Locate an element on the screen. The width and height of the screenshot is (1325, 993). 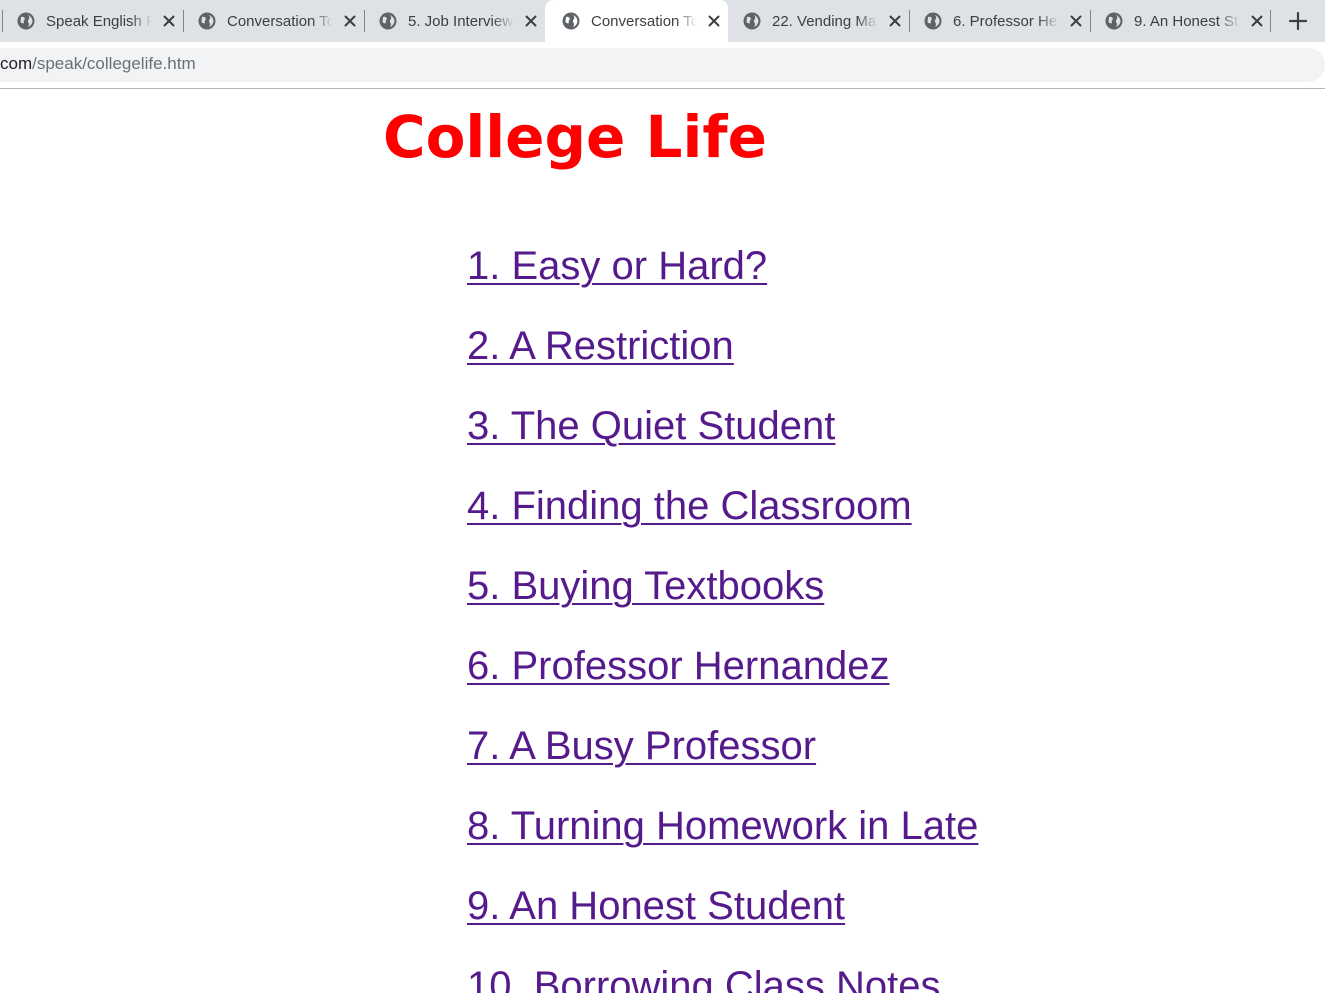
lesson-link-9: 9. An Honest Student is located at coordinates (656, 906).